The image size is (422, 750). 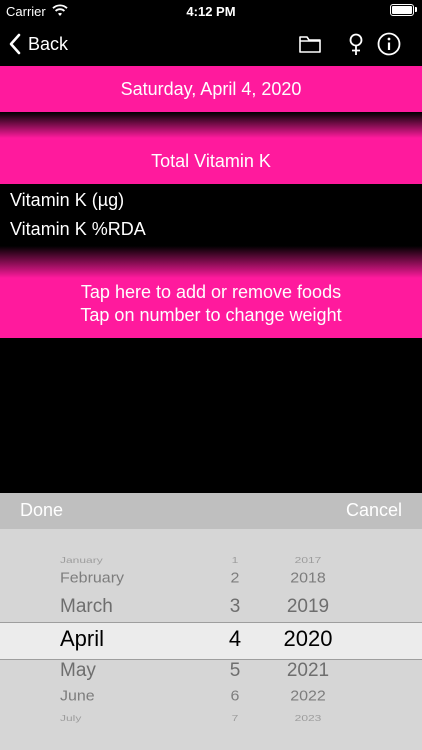 I want to click on battery-icon, so click(x=403, y=10).